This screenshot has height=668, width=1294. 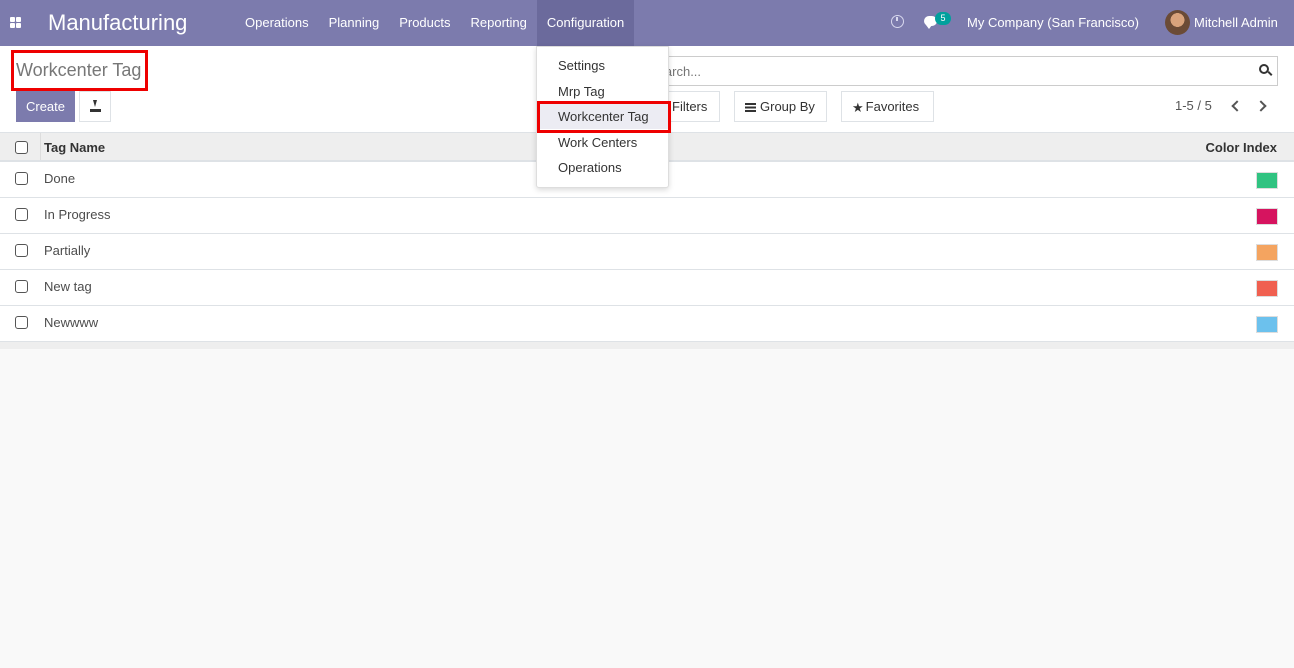 I want to click on tag-name-cell: Partially, so click(x=67, y=250).